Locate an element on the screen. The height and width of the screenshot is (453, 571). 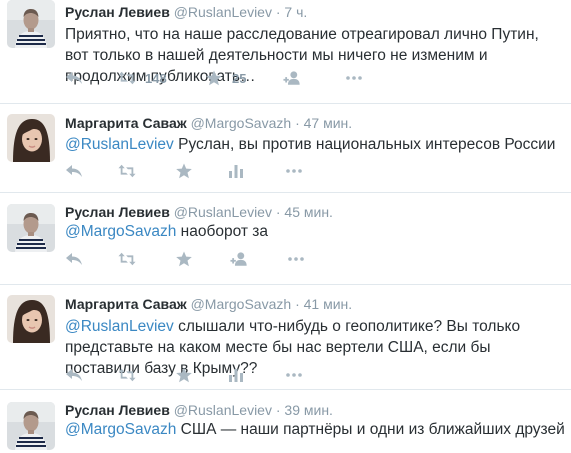
tweet-time: 41 мин. is located at coordinates (328, 304).